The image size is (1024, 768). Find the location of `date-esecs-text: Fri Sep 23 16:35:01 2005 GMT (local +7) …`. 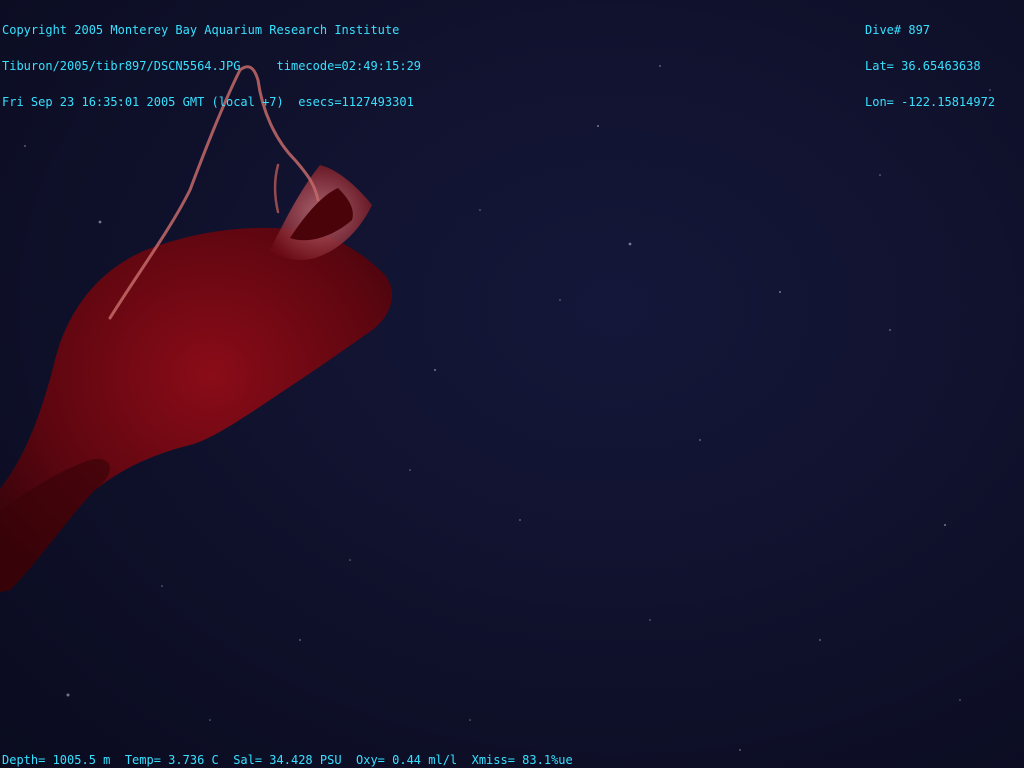

date-esecs-text: Fri Sep 23 16:35:01 2005 GMT (local +7) … is located at coordinates (208, 102).